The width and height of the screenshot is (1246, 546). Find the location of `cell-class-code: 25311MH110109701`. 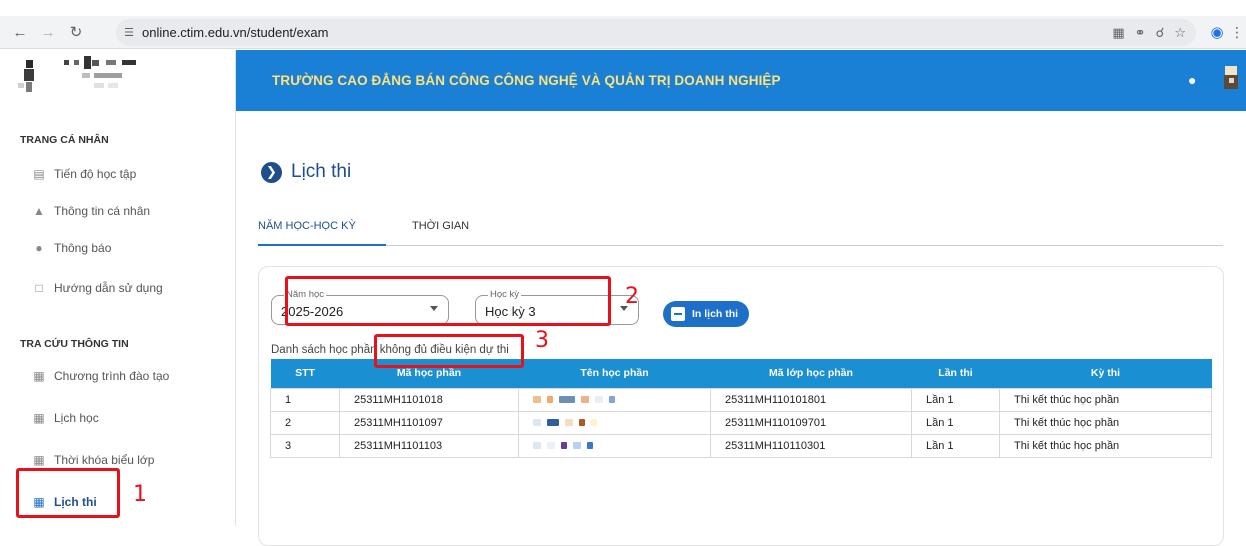

cell-class-code: 25311MH110109701 is located at coordinates (811, 422).